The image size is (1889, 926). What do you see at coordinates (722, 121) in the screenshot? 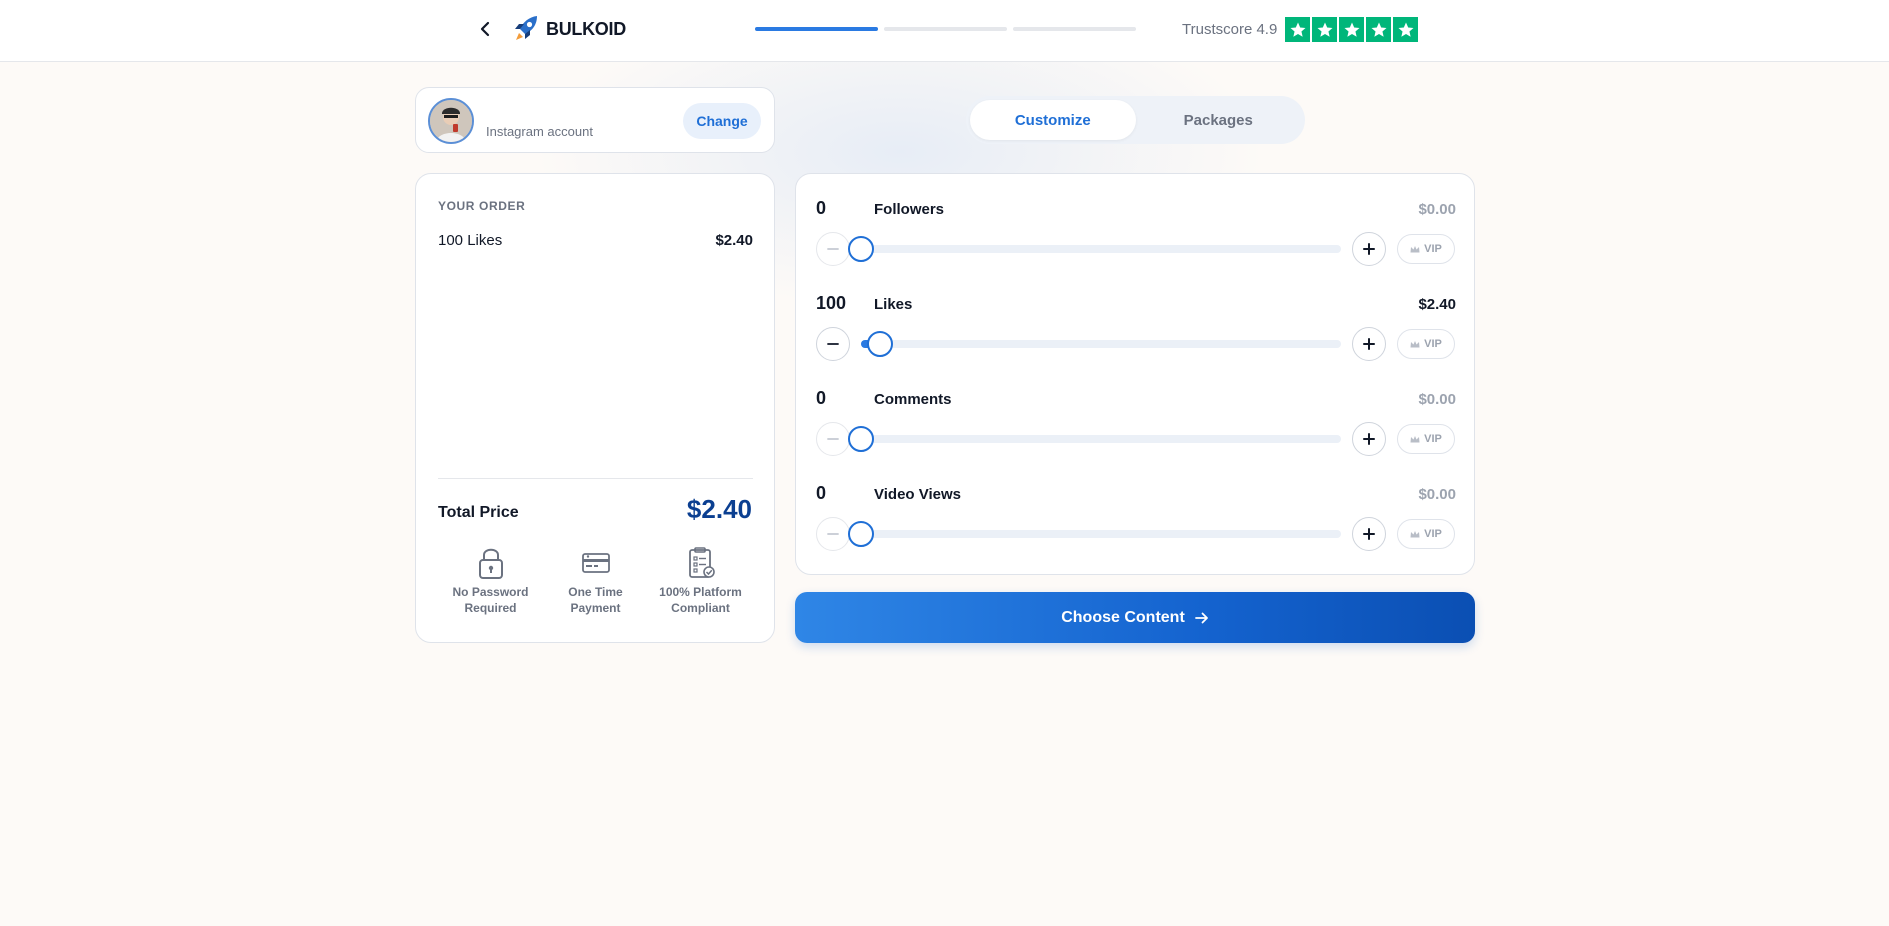
I see `change-account-button: Change` at bounding box center [722, 121].